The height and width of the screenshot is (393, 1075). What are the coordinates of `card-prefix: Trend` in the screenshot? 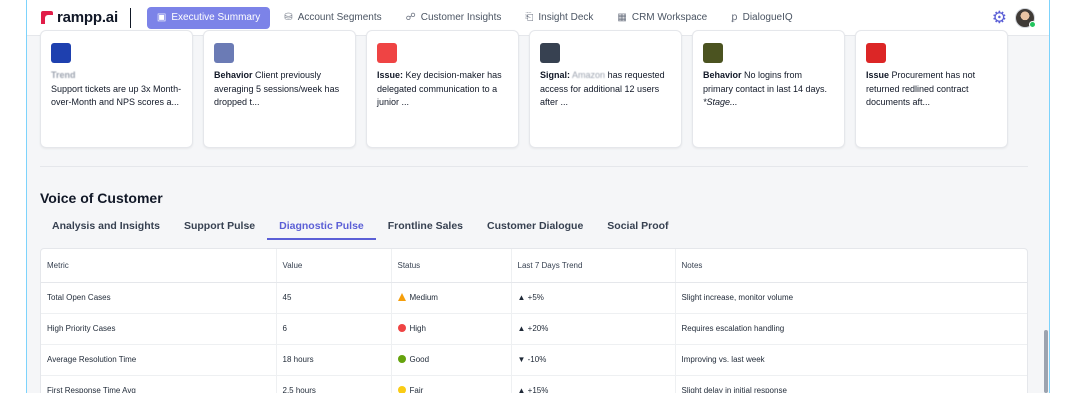 It's located at (63, 75).